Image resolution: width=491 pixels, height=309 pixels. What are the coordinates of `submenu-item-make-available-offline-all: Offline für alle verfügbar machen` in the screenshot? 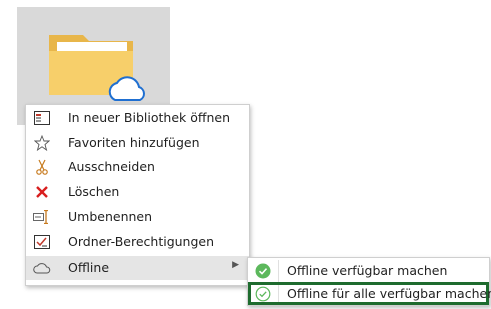 It's located at (369, 293).